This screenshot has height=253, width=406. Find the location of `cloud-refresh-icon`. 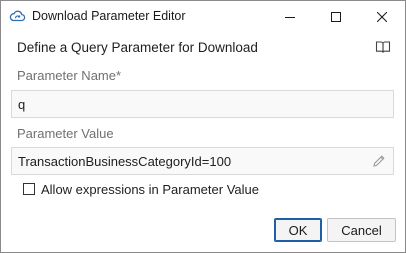

cloud-refresh-icon is located at coordinates (17, 16).